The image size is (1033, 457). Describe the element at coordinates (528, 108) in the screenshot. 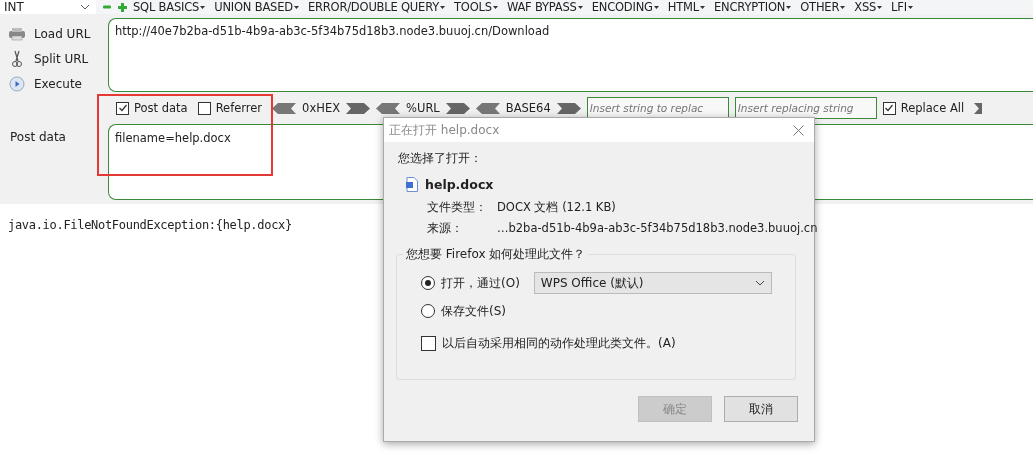

I see `encoder-label: BASE64` at that location.